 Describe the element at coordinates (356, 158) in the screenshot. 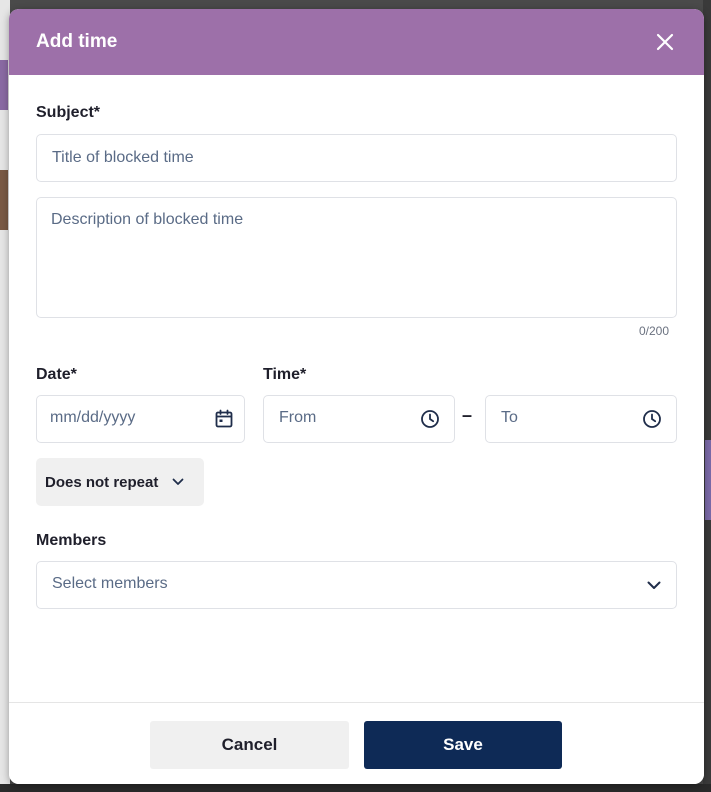

I see `subject-title-input` at that location.